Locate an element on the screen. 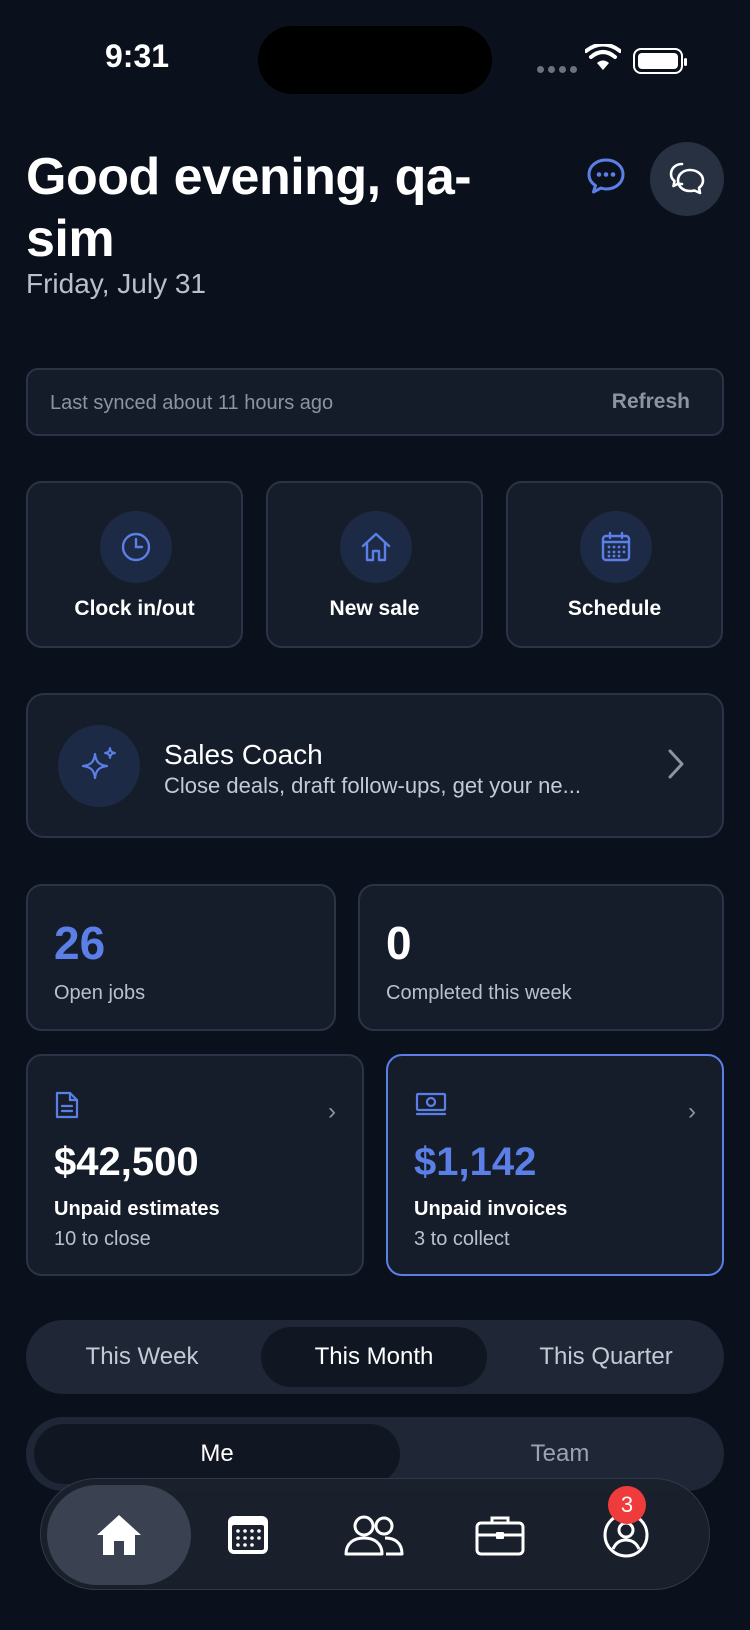 The image size is (750, 1630). clock-in-out-label: Clock in/out is located at coordinates (134, 608).